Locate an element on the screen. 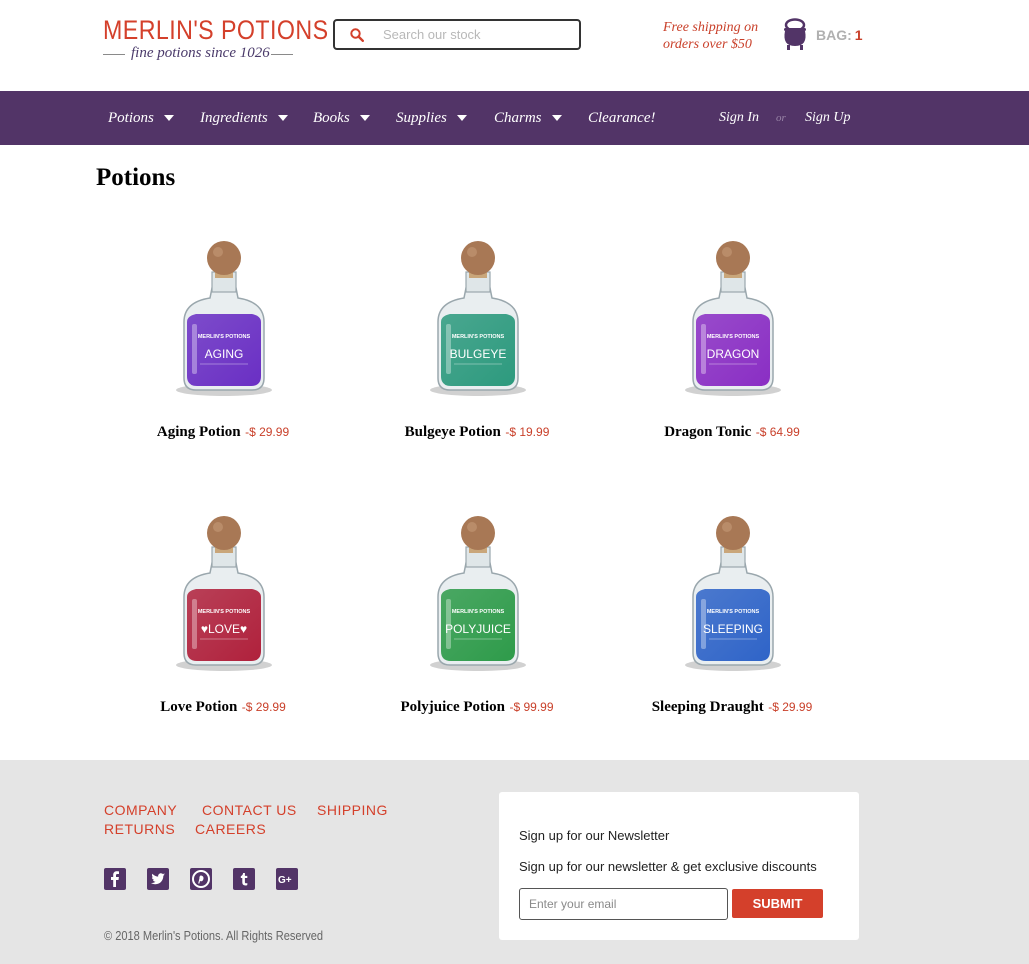 Image resolution: width=1029 pixels, height=964 pixels. potion-bottle-image: MERLIN'S POTIONS BULGEYE is located at coordinates (478, 321).